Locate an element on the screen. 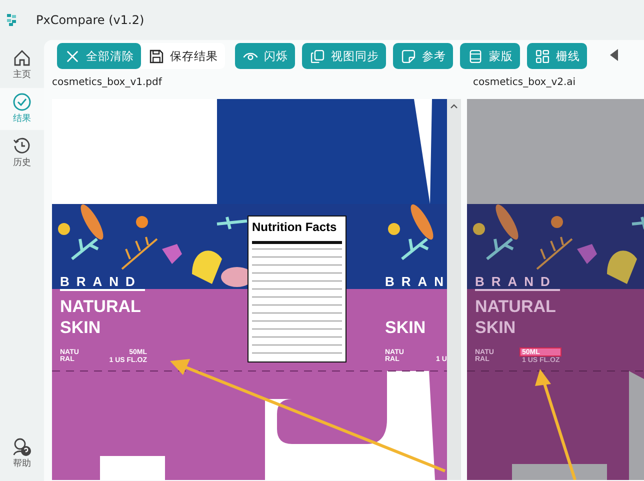  toolbar-button: 保存结果 is located at coordinates (183, 56).